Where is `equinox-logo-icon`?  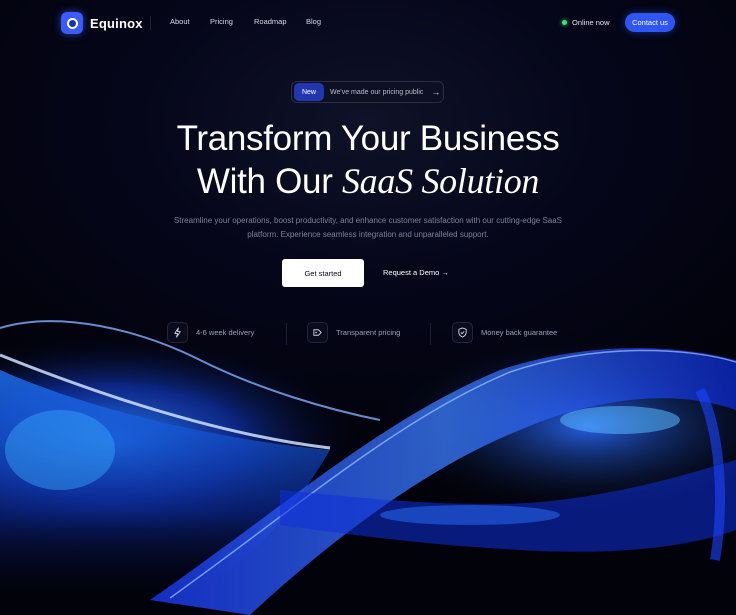 equinox-logo-icon is located at coordinates (72, 23).